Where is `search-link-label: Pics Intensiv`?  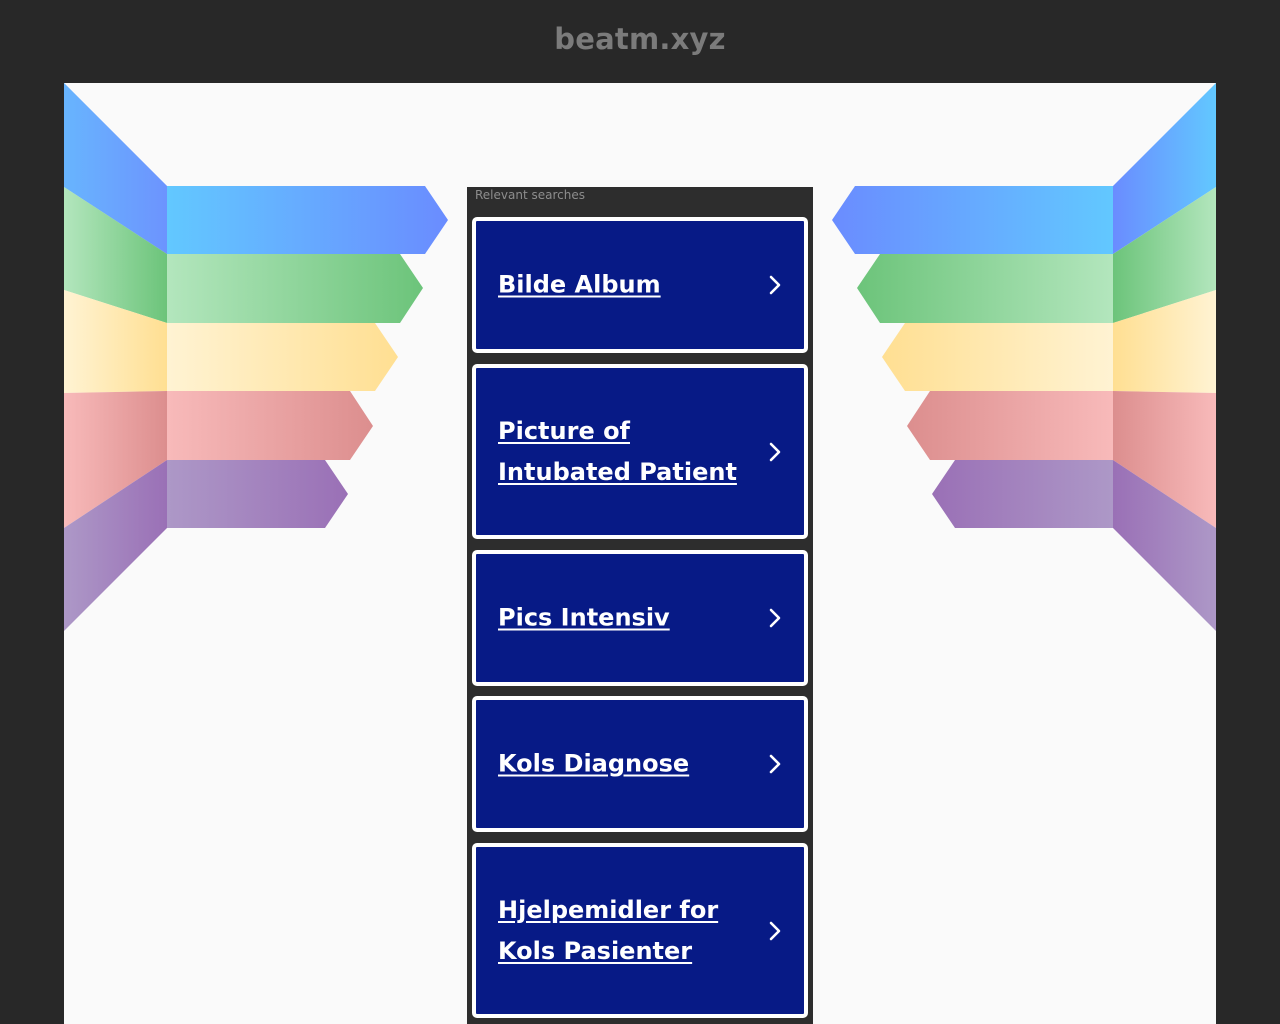 search-link-label: Pics Intensiv is located at coordinates (584, 617).